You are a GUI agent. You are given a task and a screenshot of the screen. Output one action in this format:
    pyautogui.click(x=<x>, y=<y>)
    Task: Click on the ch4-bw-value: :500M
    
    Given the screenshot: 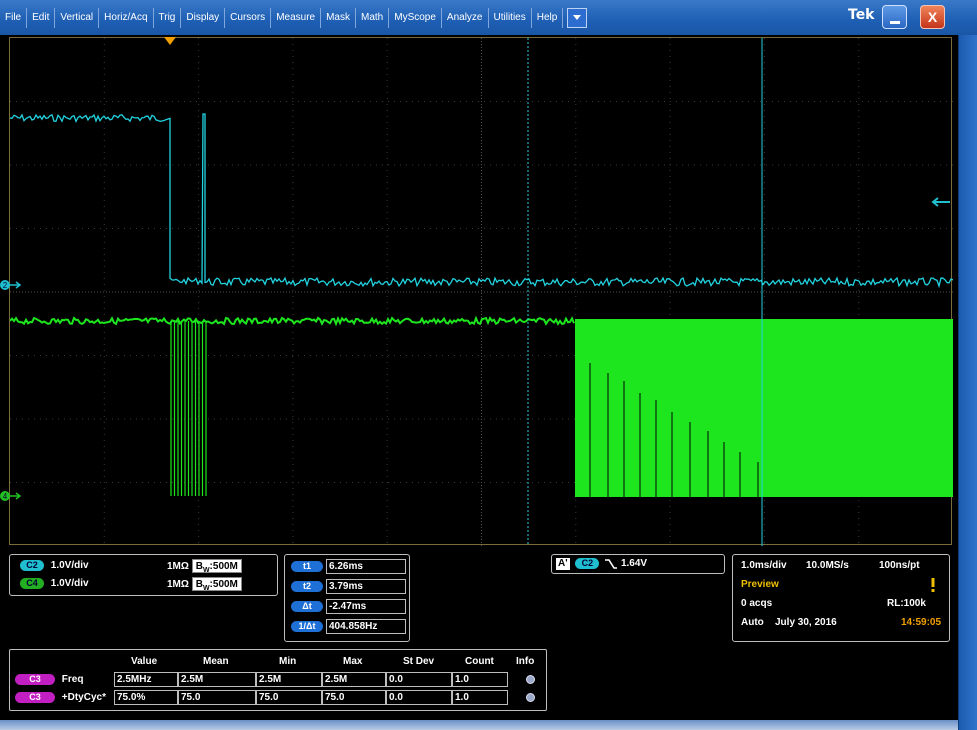 What is the action you would take?
    pyautogui.click(x=223, y=584)
    